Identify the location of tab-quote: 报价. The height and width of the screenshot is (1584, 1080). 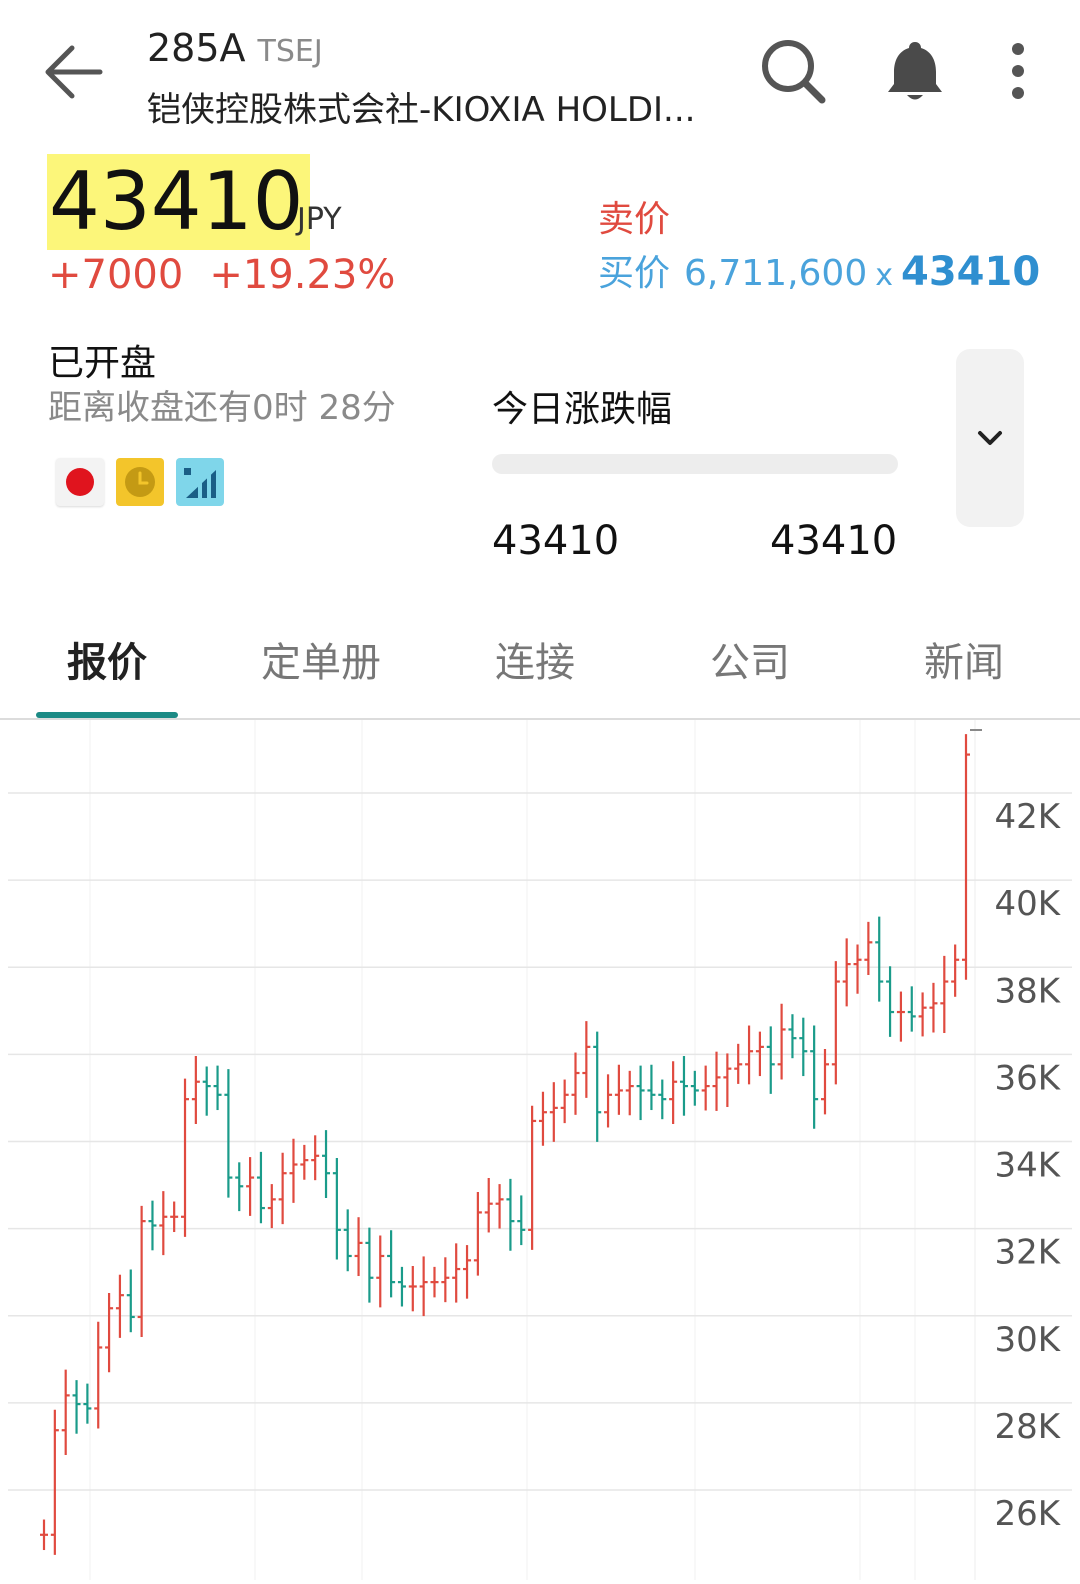
(107, 659).